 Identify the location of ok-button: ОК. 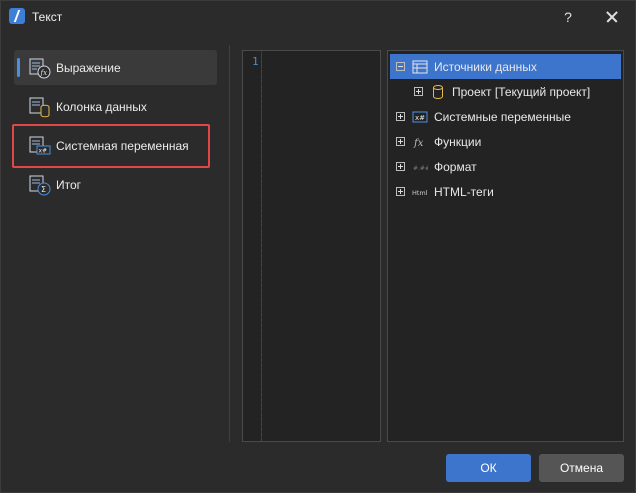
(488, 468).